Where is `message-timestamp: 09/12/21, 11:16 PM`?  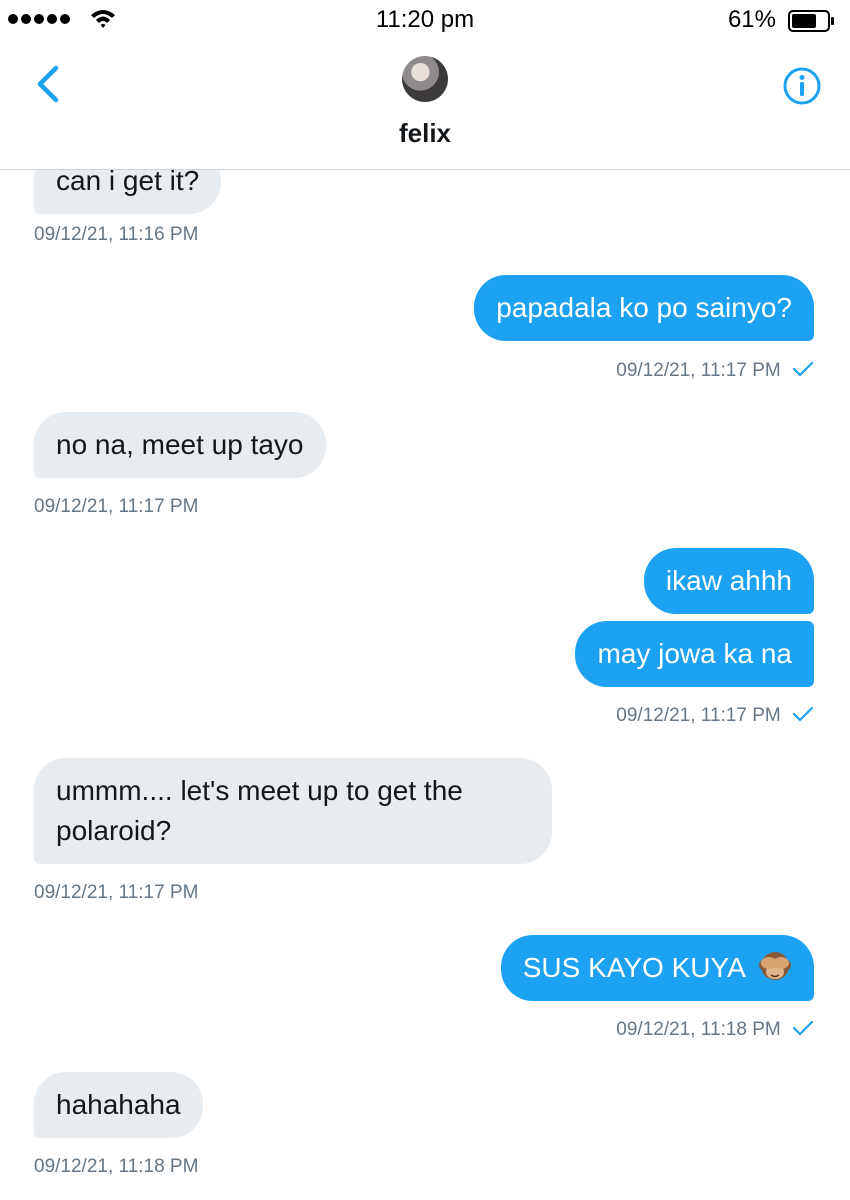
message-timestamp: 09/12/21, 11:16 PM is located at coordinates (116, 234).